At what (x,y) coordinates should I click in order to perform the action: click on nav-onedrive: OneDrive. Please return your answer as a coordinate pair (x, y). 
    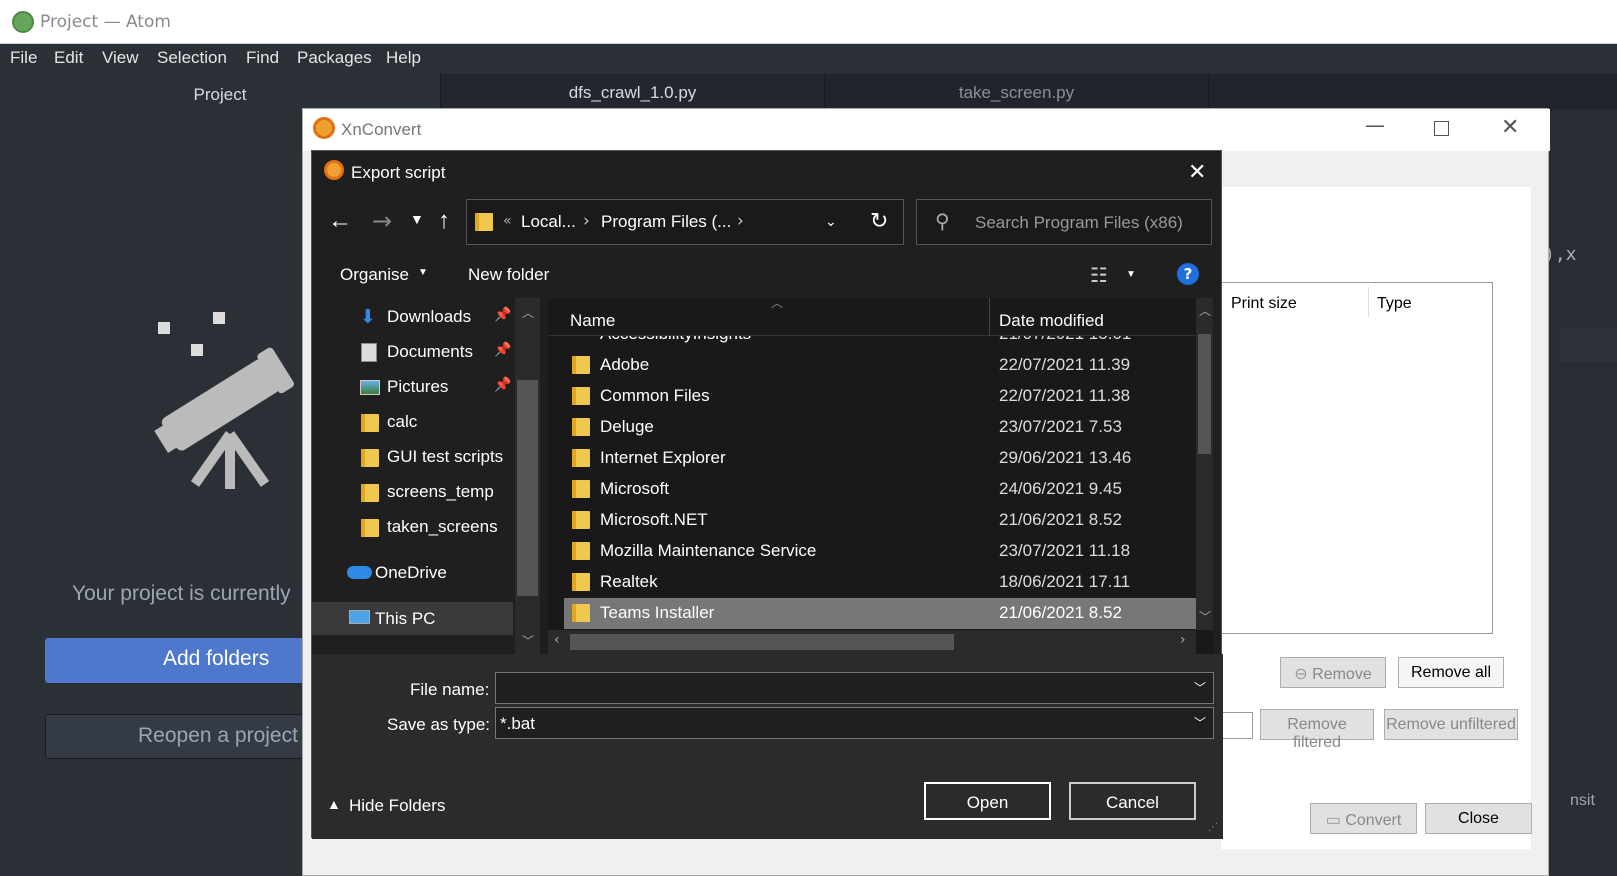
    Looking at the image, I should click on (411, 573).